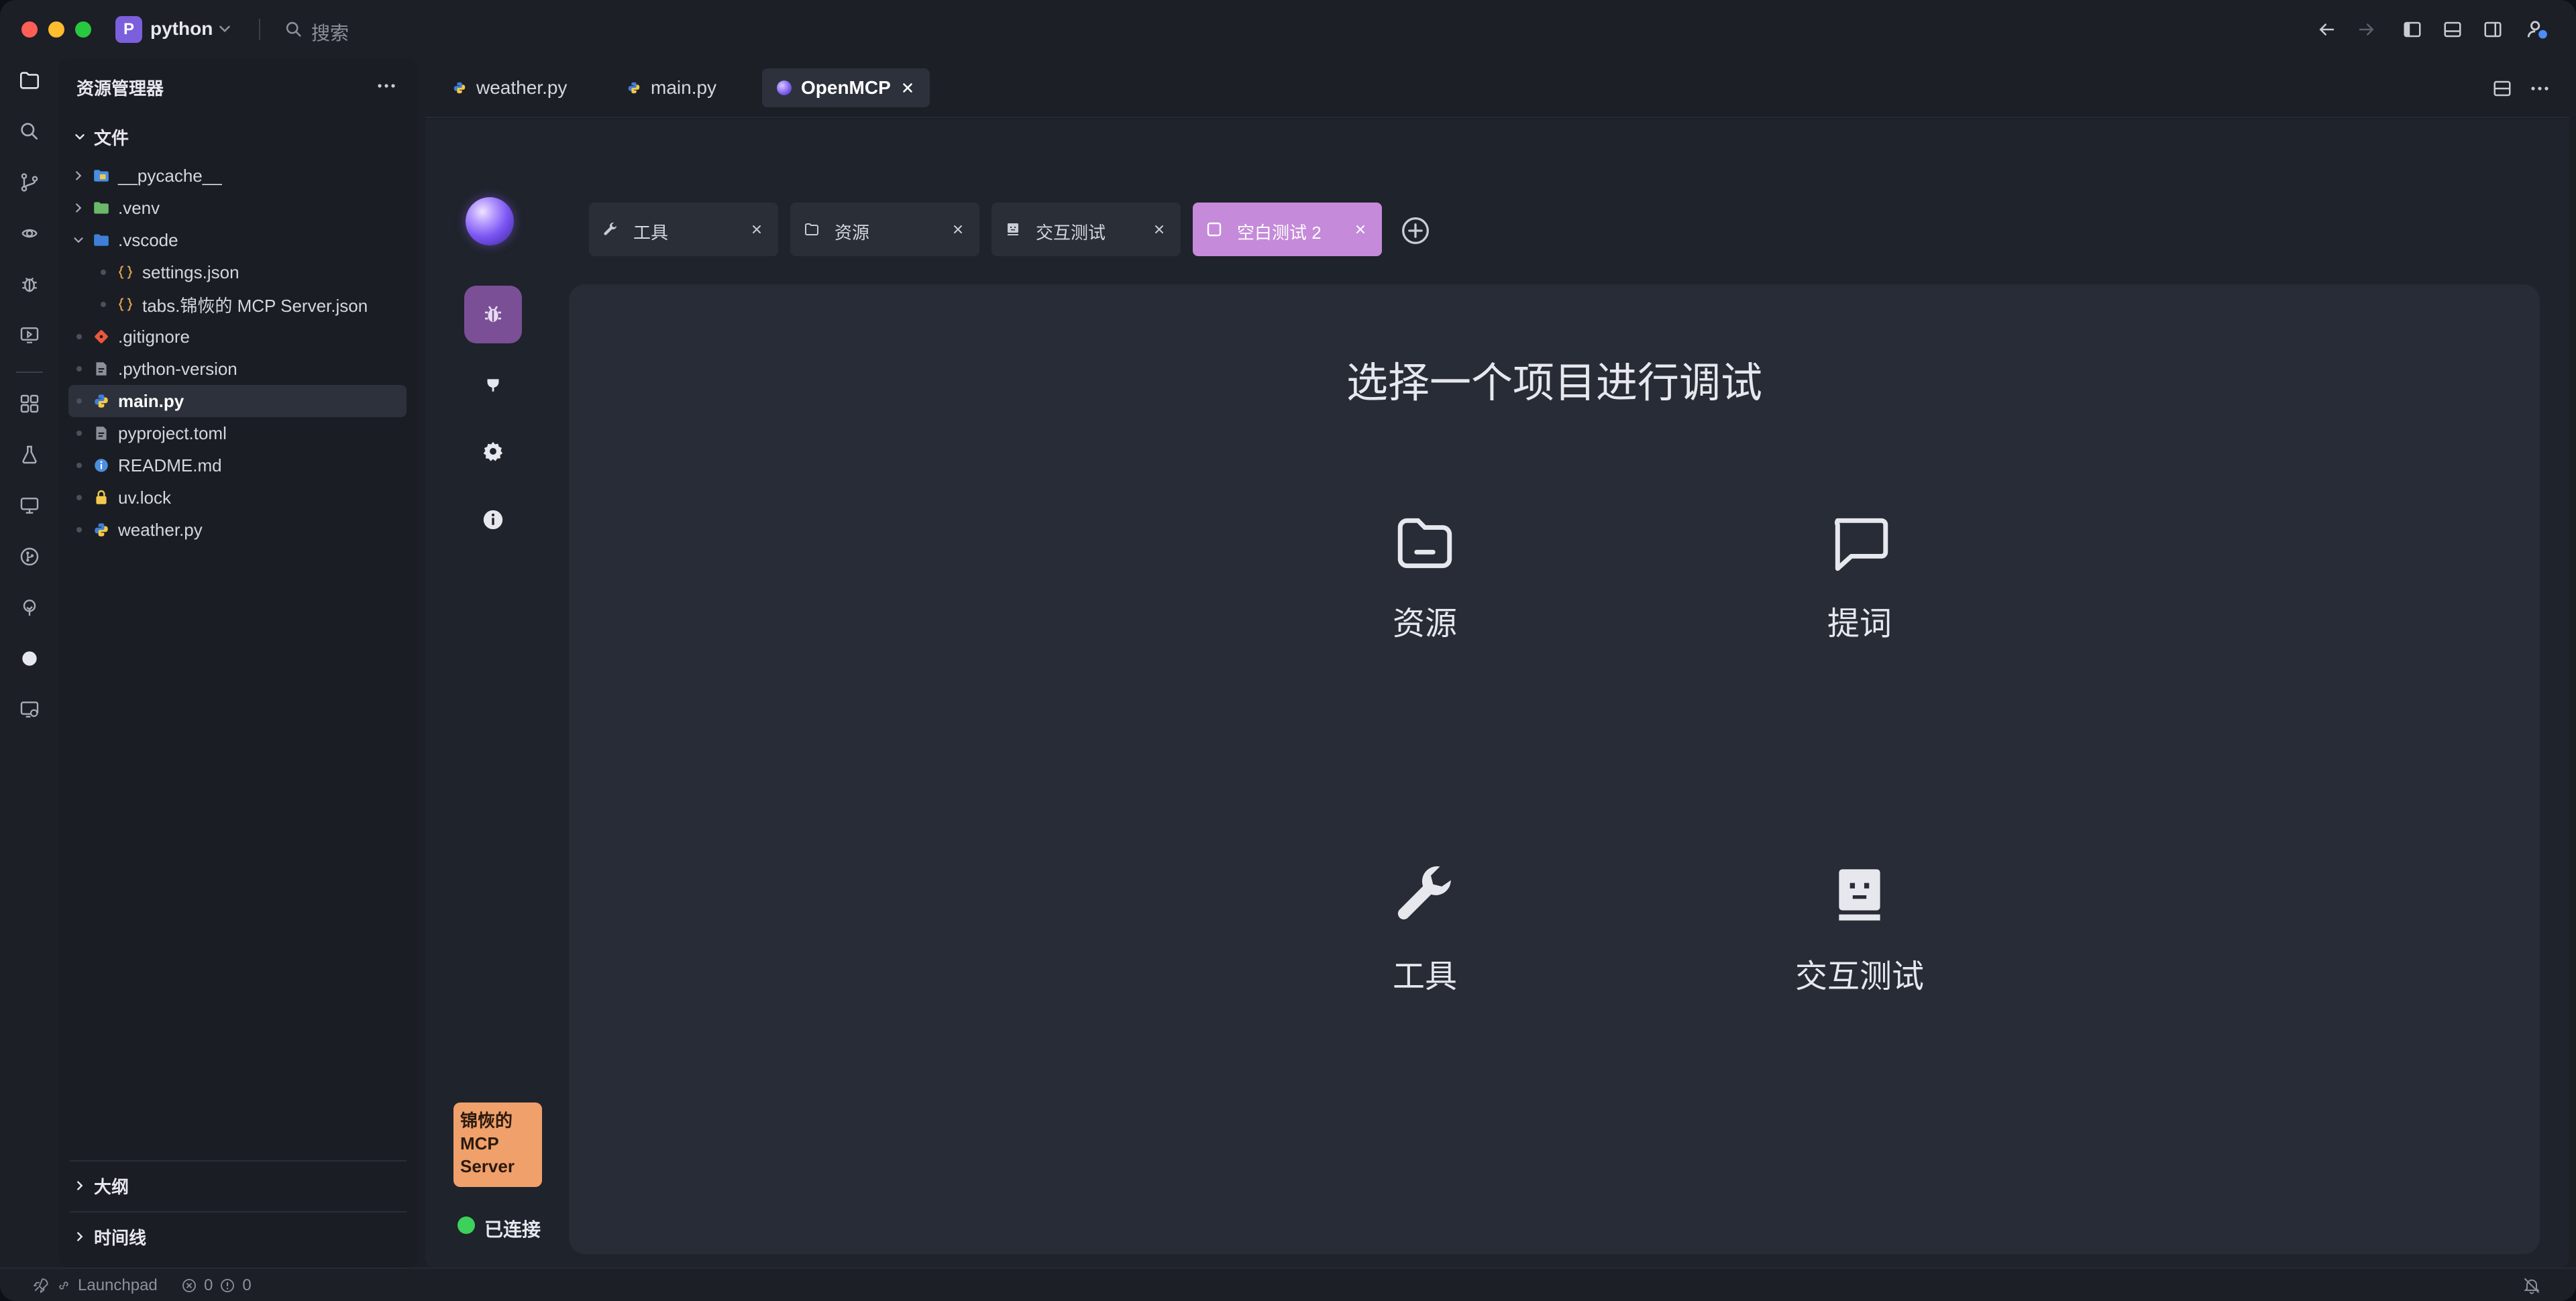  I want to click on folder-open-icon, so click(101, 240).